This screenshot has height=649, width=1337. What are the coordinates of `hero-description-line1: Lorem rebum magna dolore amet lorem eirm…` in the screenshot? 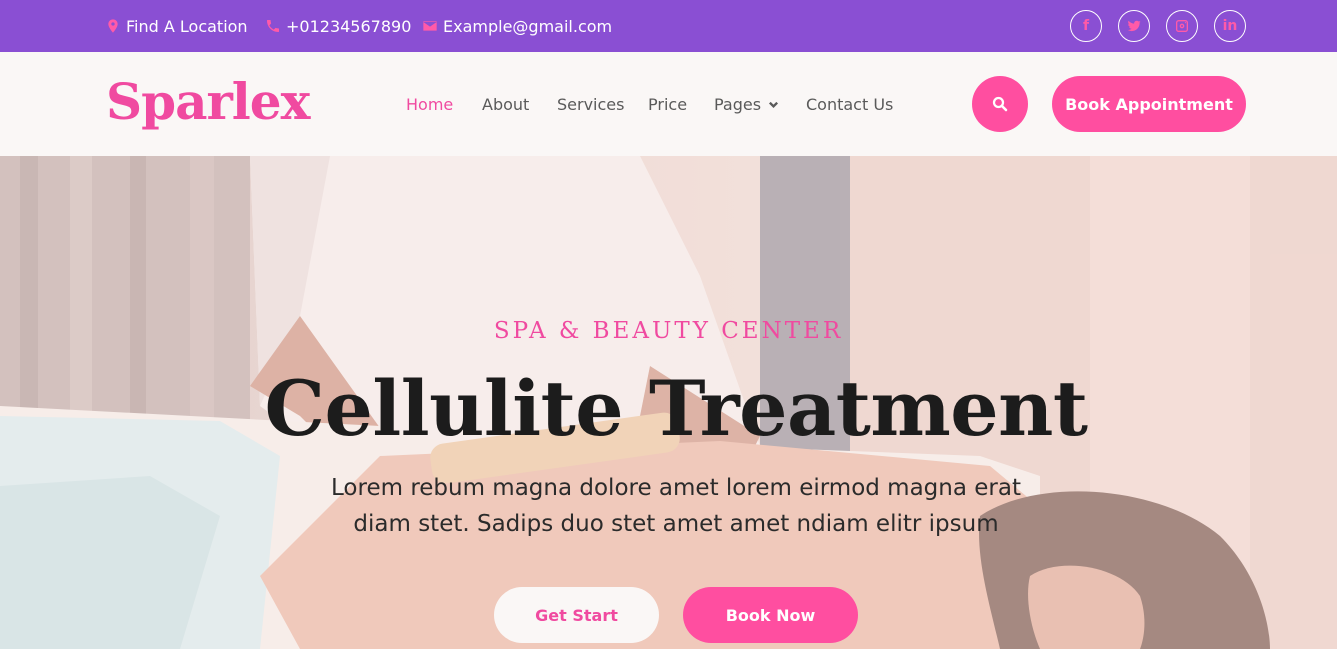 It's located at (676, 488).